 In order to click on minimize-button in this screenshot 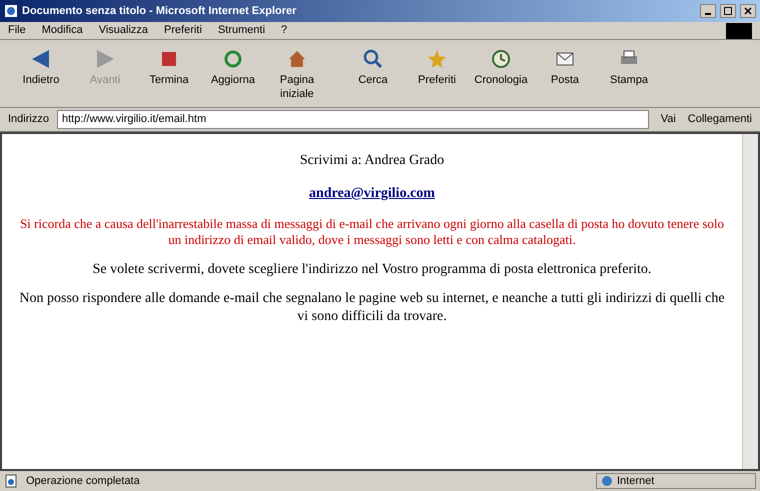, I will do `click(708, 11)`.